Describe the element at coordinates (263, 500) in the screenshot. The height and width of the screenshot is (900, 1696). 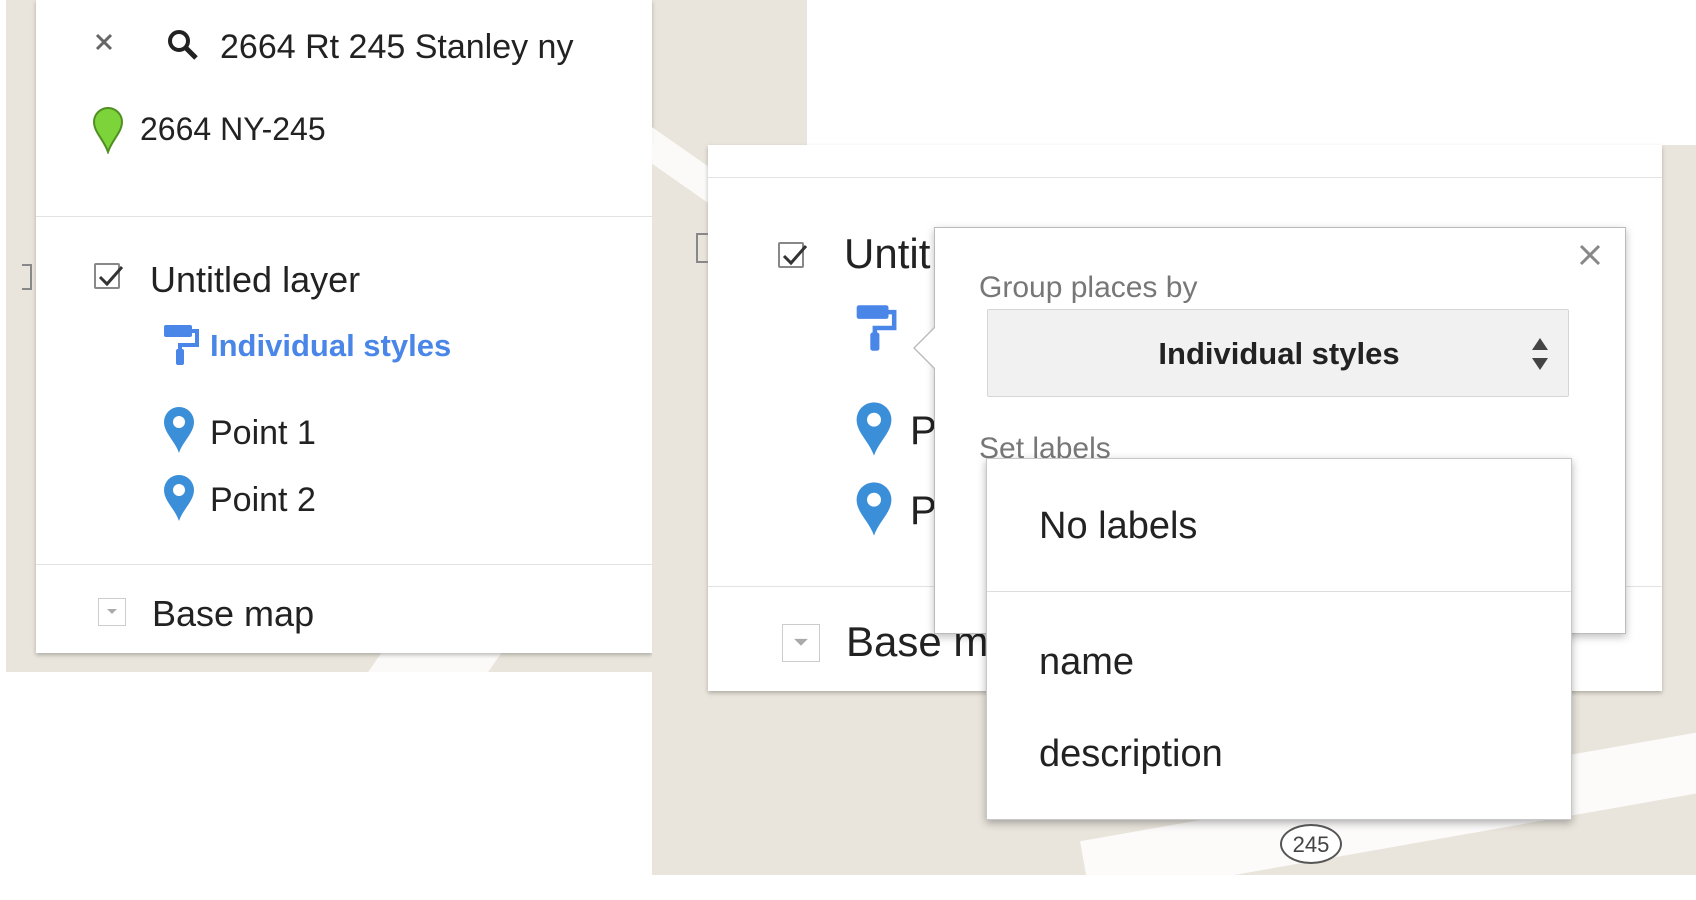
I see `point-2-label: Point 2` at that location.